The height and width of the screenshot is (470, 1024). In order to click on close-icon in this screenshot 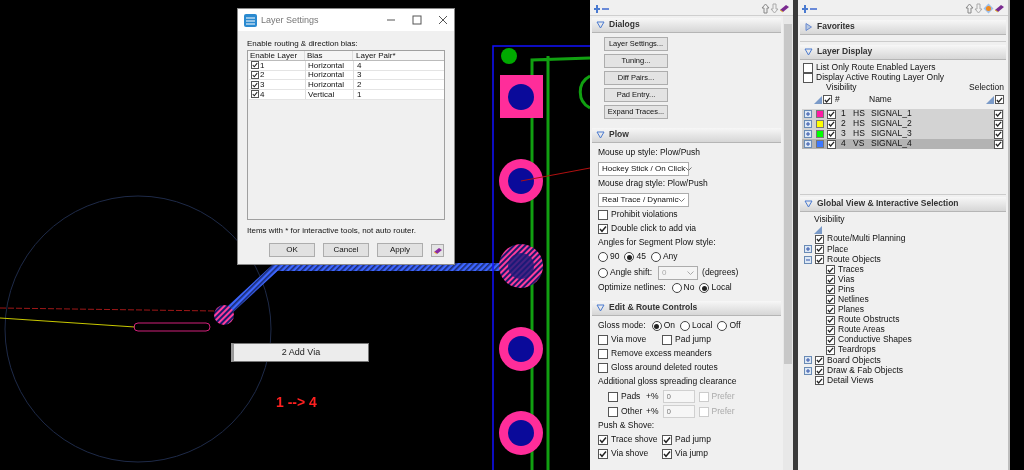, I will do `click(443, 20)`.